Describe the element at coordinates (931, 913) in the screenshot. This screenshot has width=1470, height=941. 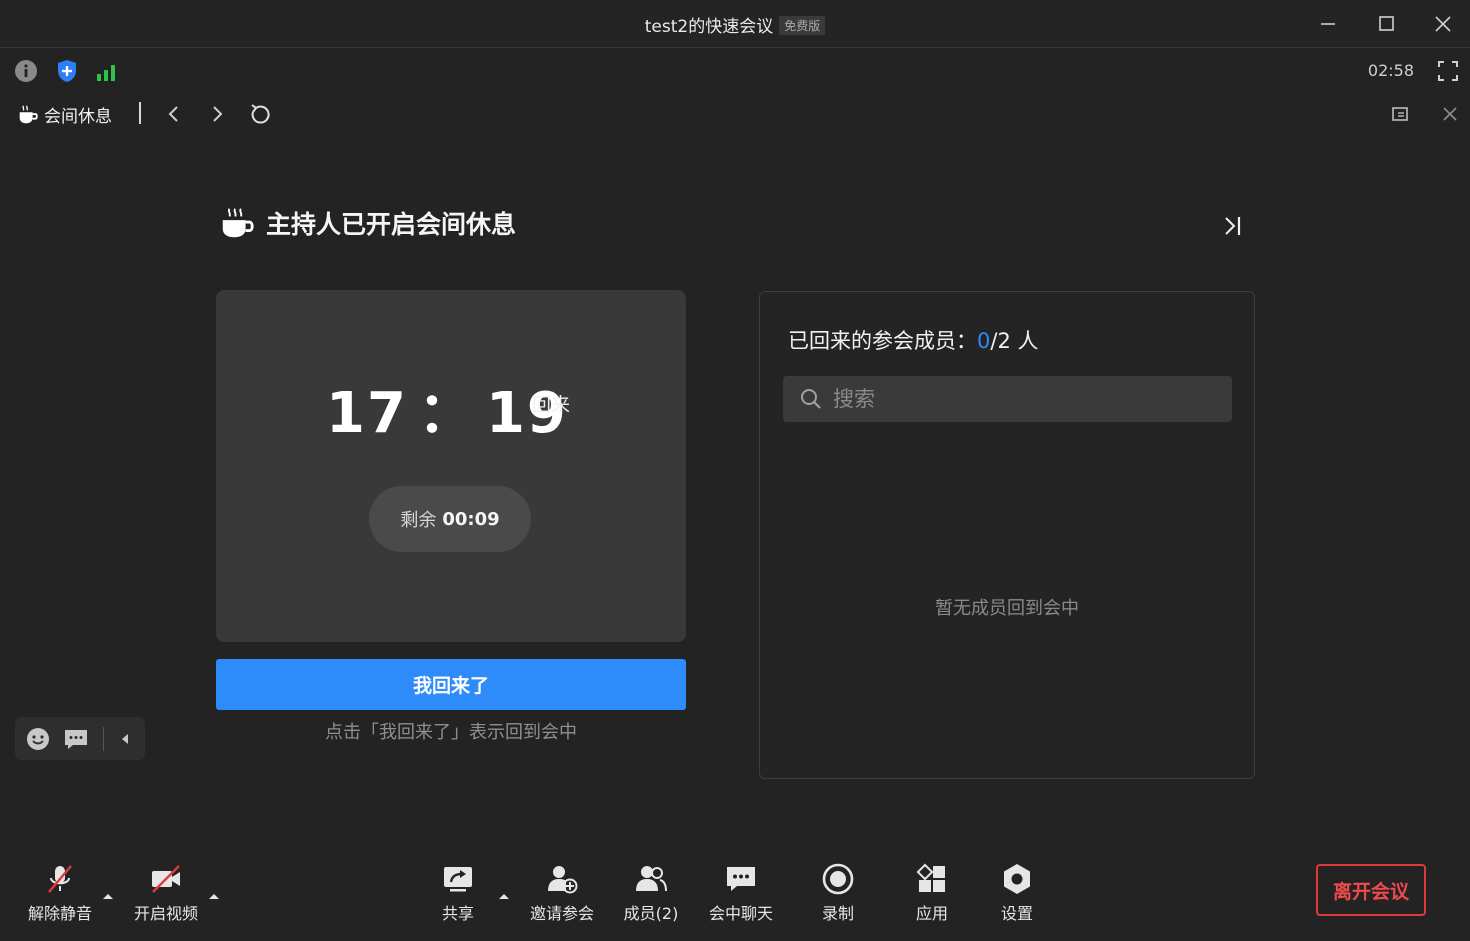
I see `apps-label: 应用` at that location.